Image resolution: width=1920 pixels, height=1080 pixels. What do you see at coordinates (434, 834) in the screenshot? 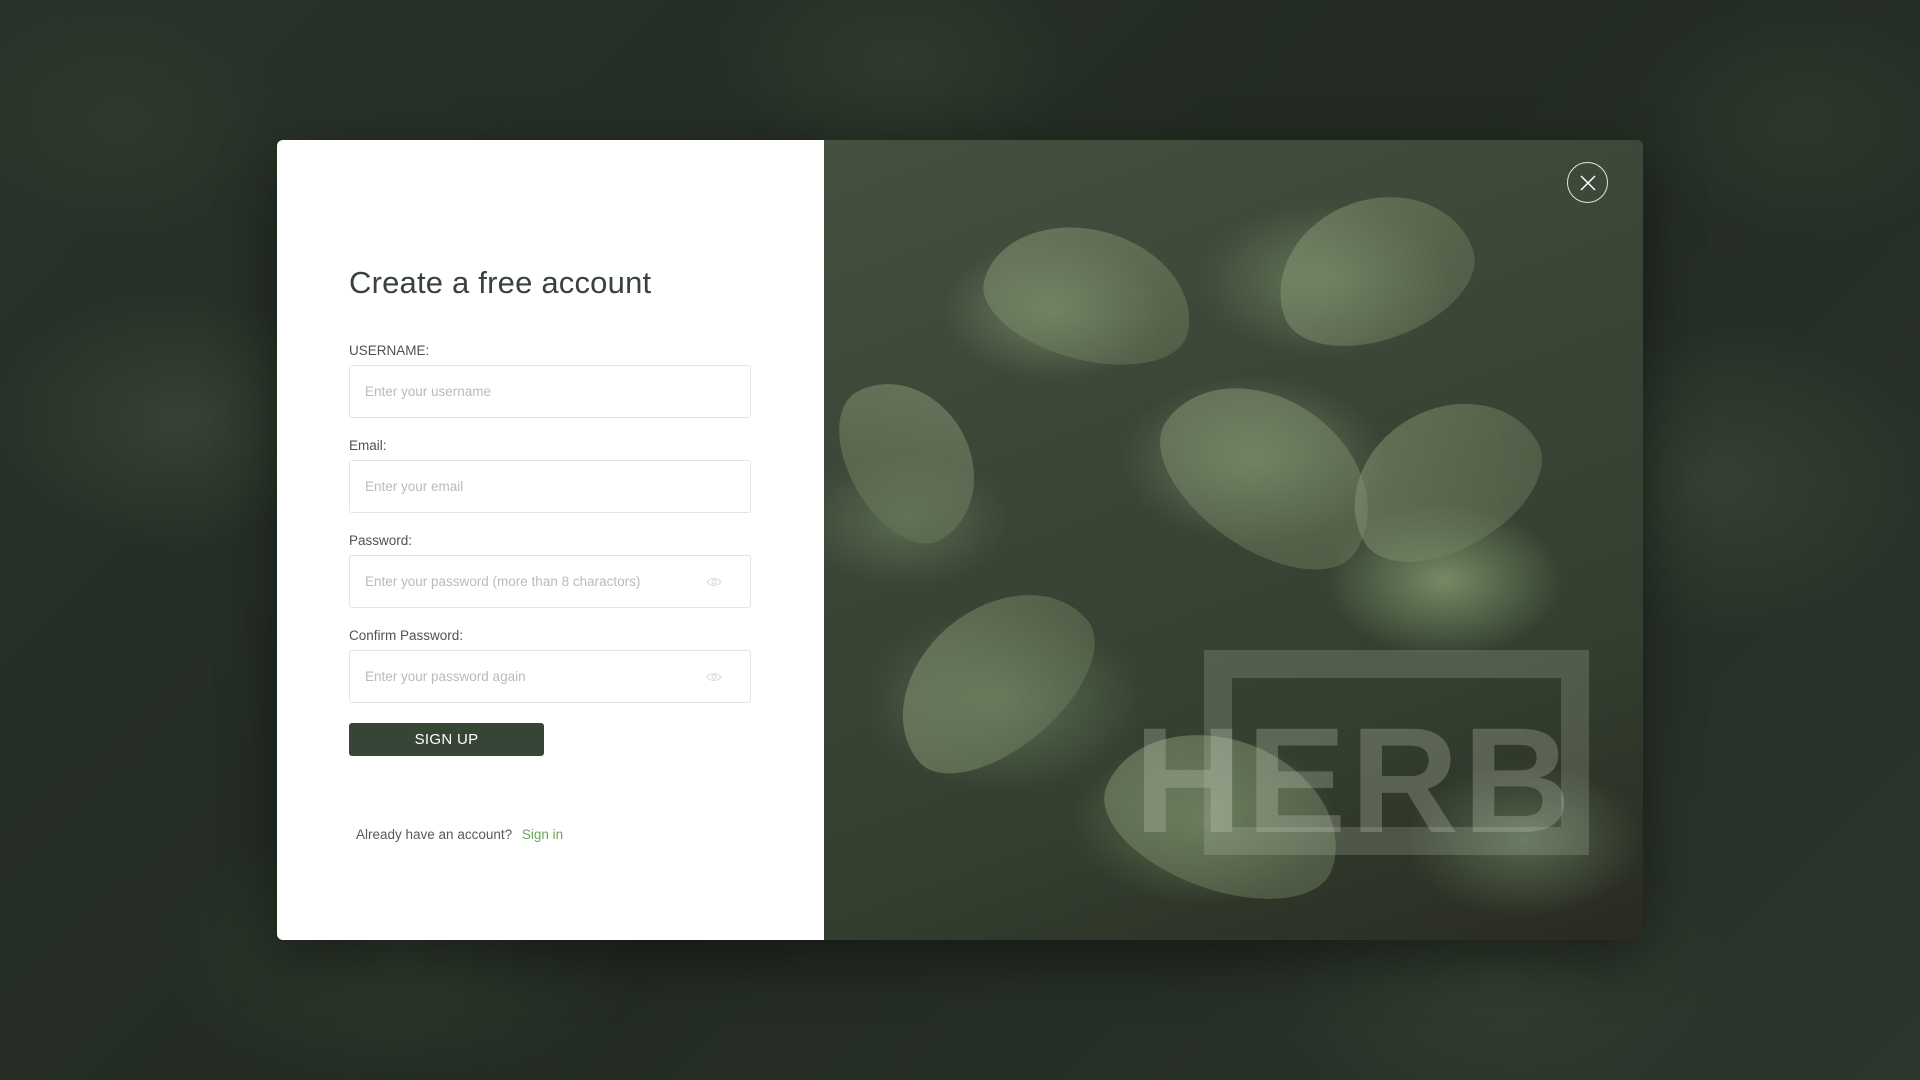
I see `signin-prompt-text: Already have an account?` at bounding box center [434, 834].